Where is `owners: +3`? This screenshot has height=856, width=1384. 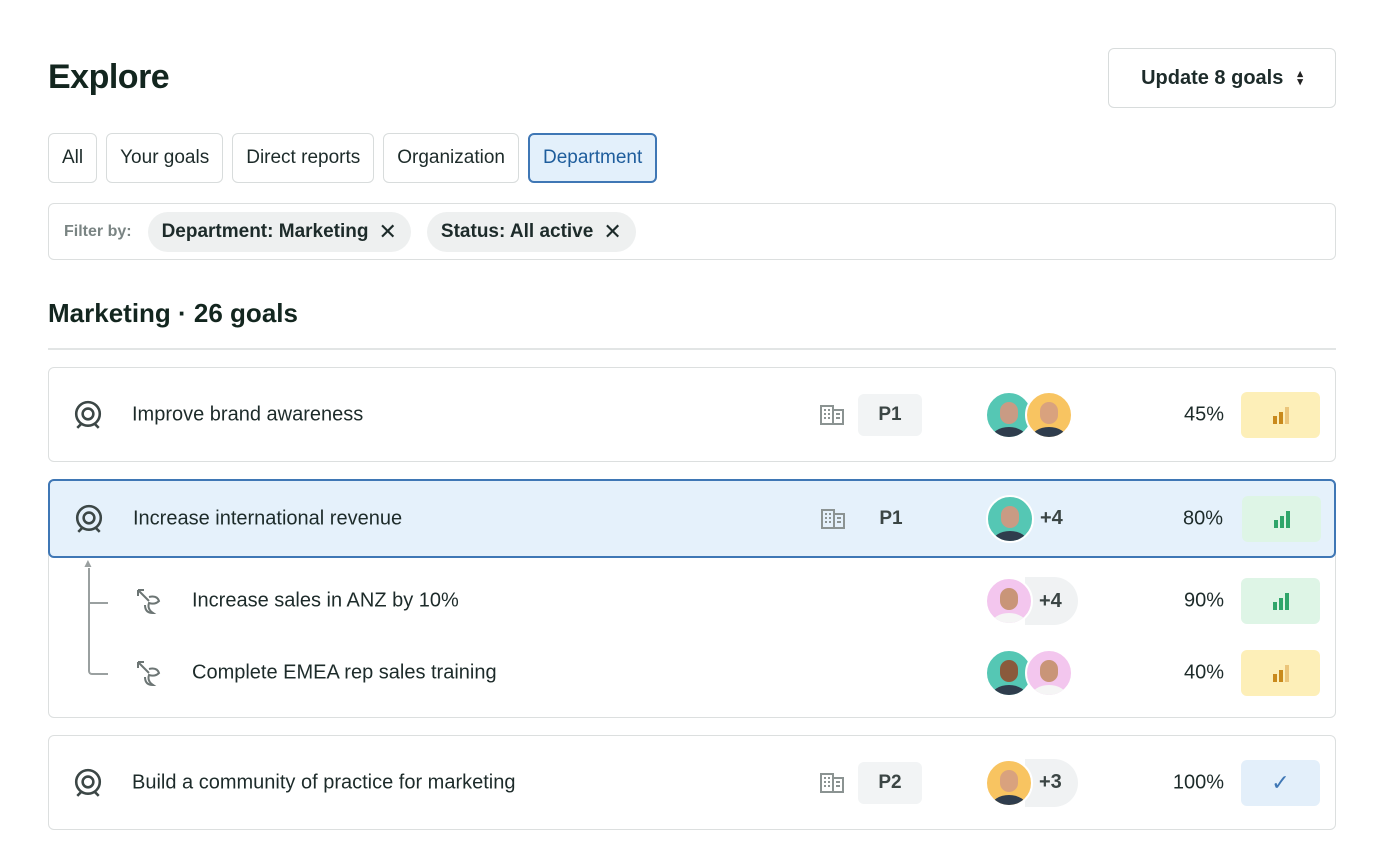 owners: +3 is located at coordinates (1031, 782).